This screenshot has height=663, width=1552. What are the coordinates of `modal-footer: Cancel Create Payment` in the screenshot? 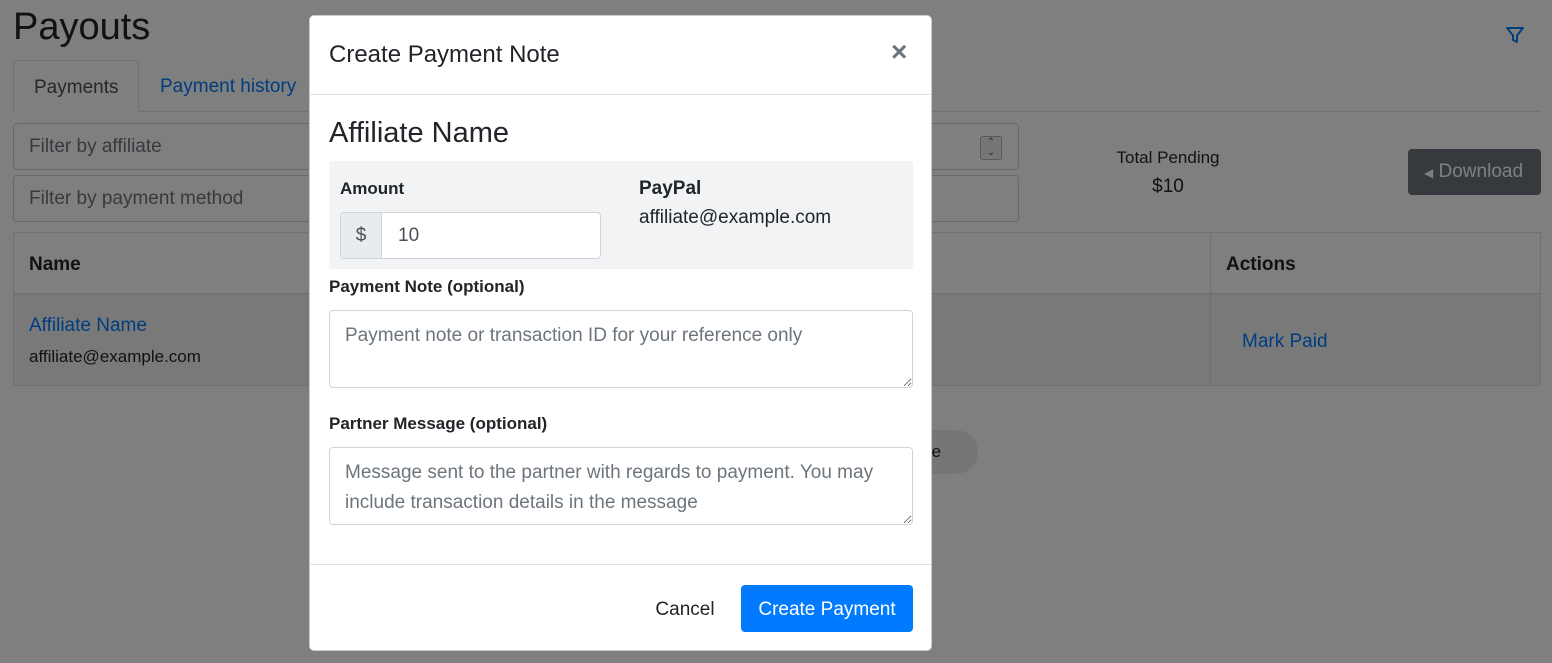 It's located at (620, 607).